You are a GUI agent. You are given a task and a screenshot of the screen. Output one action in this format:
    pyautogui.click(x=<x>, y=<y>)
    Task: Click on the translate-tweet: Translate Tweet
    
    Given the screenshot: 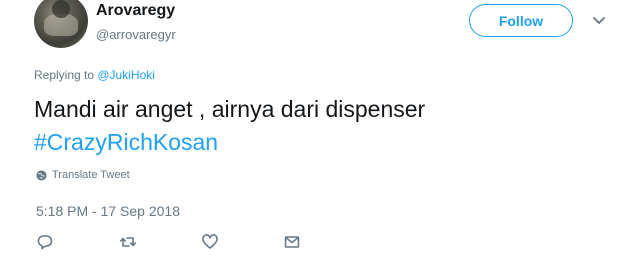 What is the action you would take?
    pyautogui.click(x=83, y=175)
    